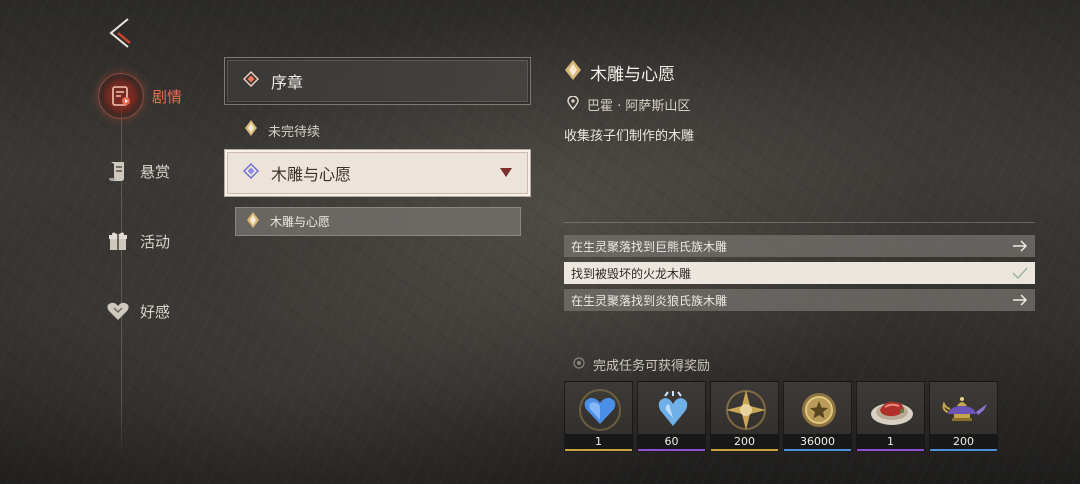  Describe the element at coordinates (891, 410) in the screenshot. I see `meat-dish-icon` at that location.